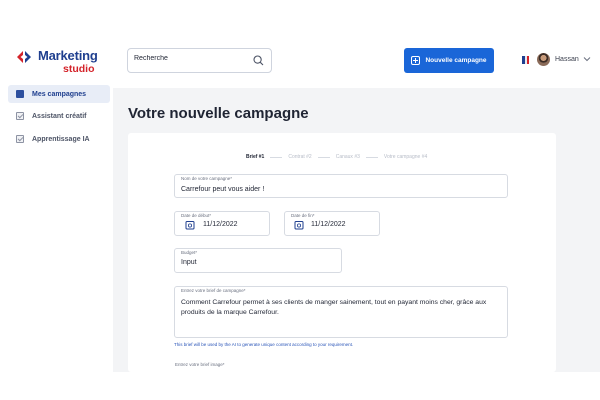  What do you see at coordinates (525, 60) in the screenshot?
I see `language-icon` at bounding box center [525, 60].